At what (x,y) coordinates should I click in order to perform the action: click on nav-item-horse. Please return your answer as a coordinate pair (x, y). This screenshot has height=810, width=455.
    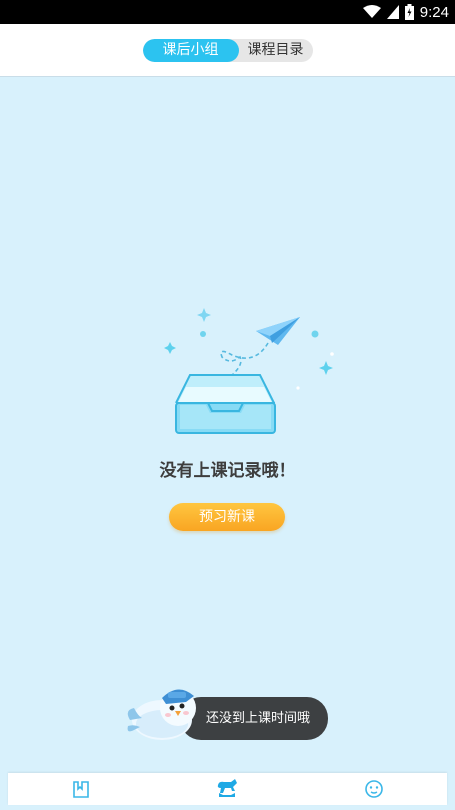
    Looking at the image, I should click on (227, 789).